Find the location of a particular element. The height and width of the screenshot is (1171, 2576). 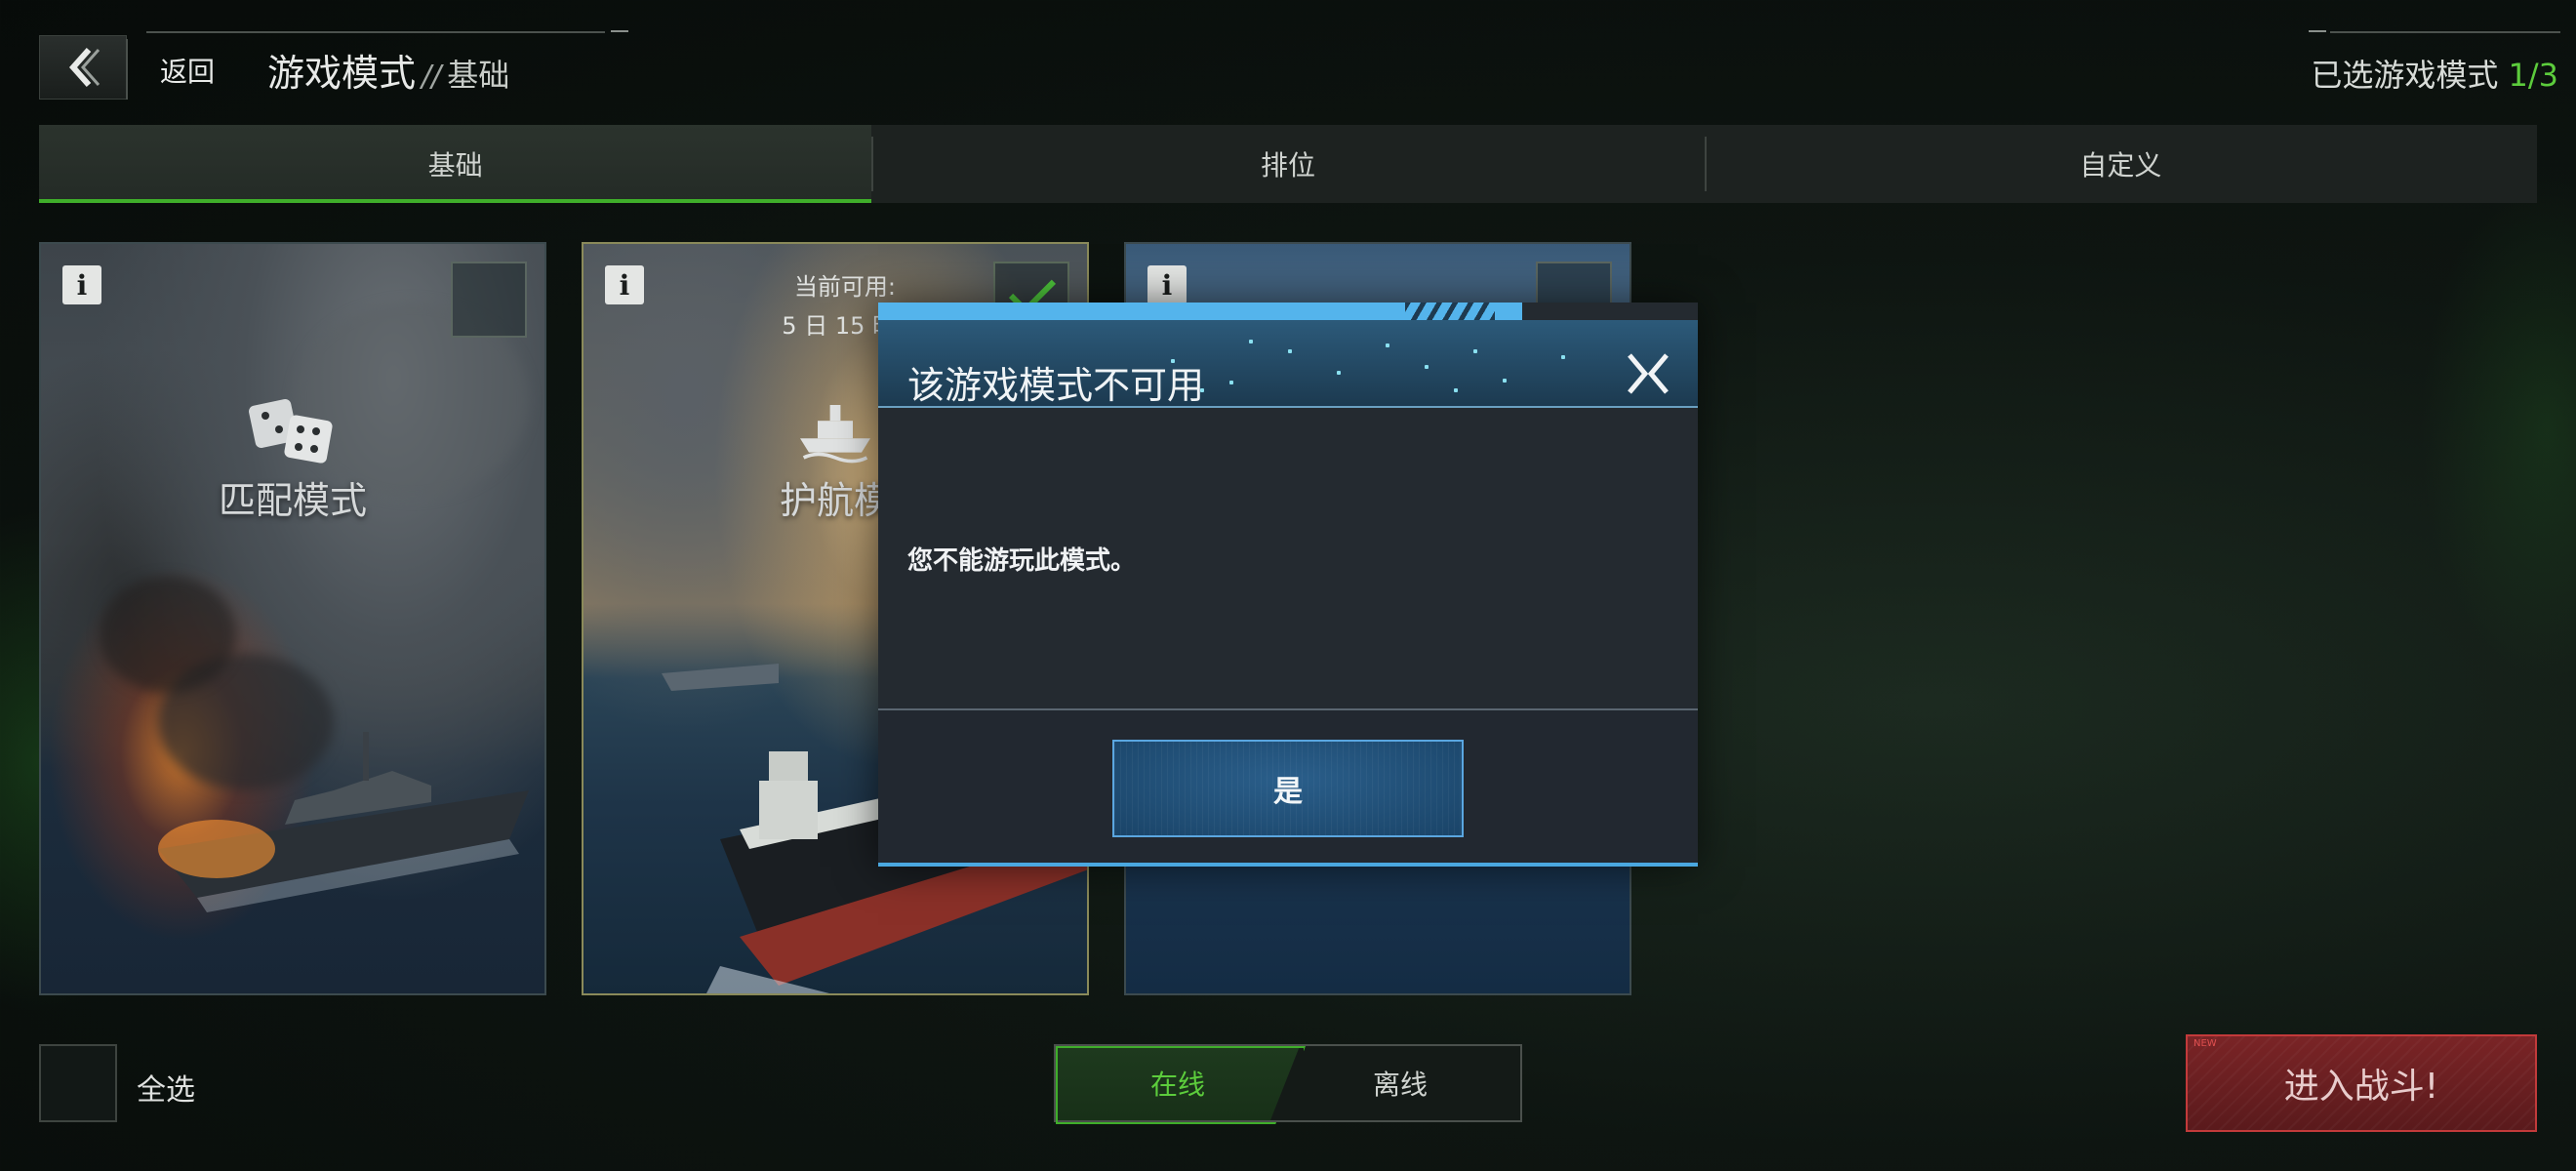

mode-tabs: 基础 排位 自定义 is located at coordinates (1288, 164).